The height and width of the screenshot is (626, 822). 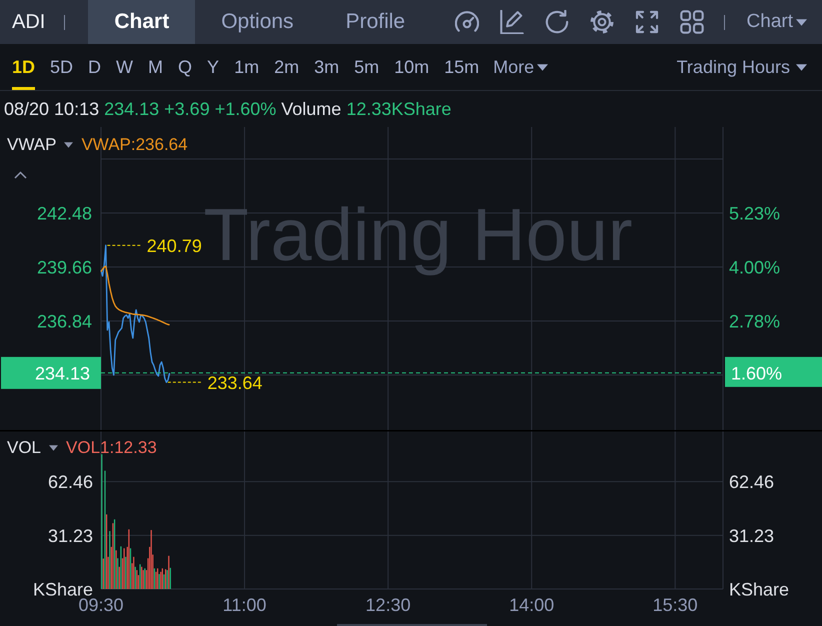 What do you see at coordinates (556, 22) in the screenshot?
I see `refresh-icon` at bounding box center [556, 22].